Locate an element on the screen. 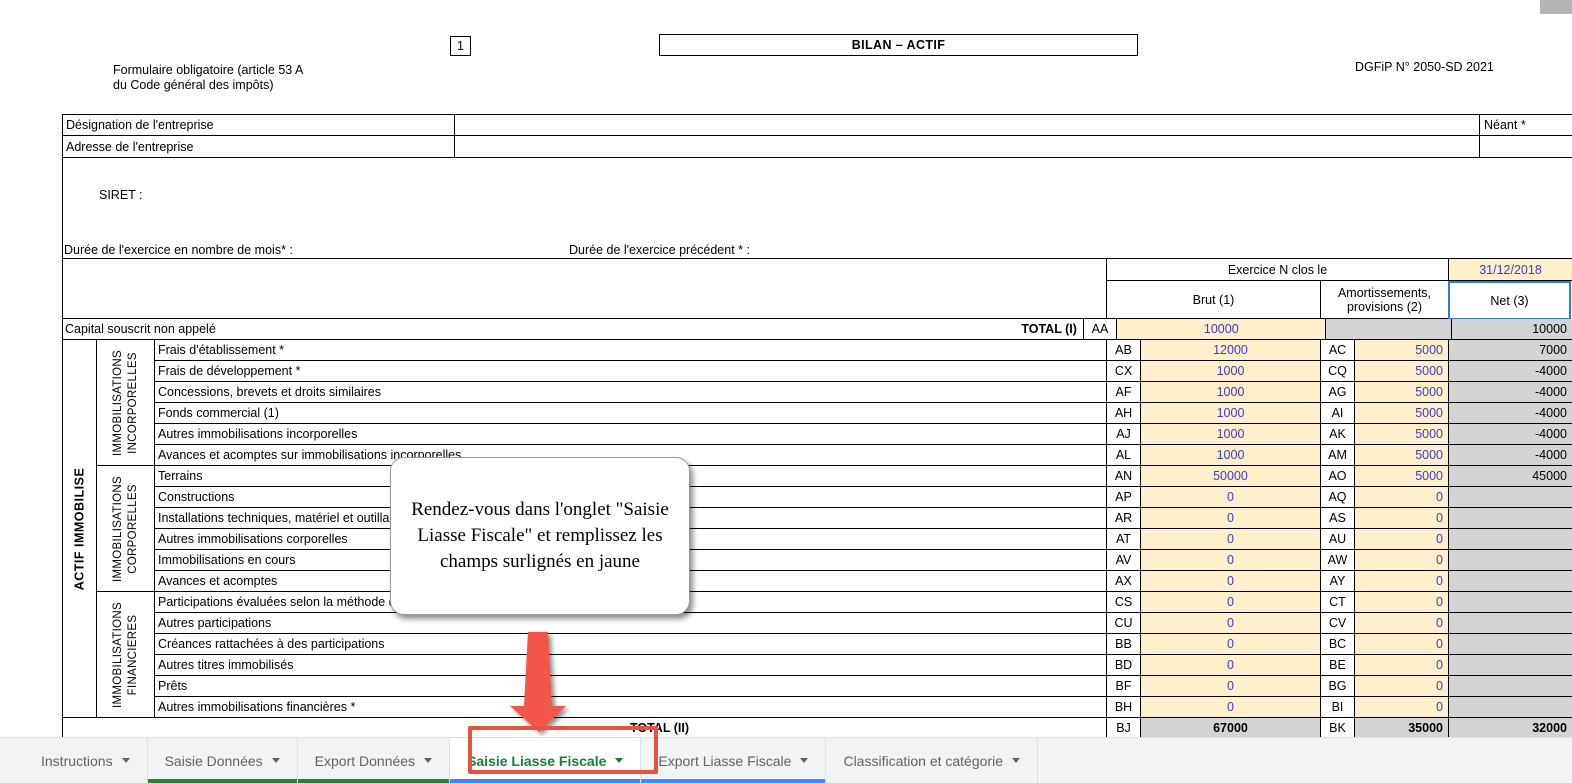  group-label-text: IMMOBILISATIONS FINANCIERES is located at coordinates (125, 654).